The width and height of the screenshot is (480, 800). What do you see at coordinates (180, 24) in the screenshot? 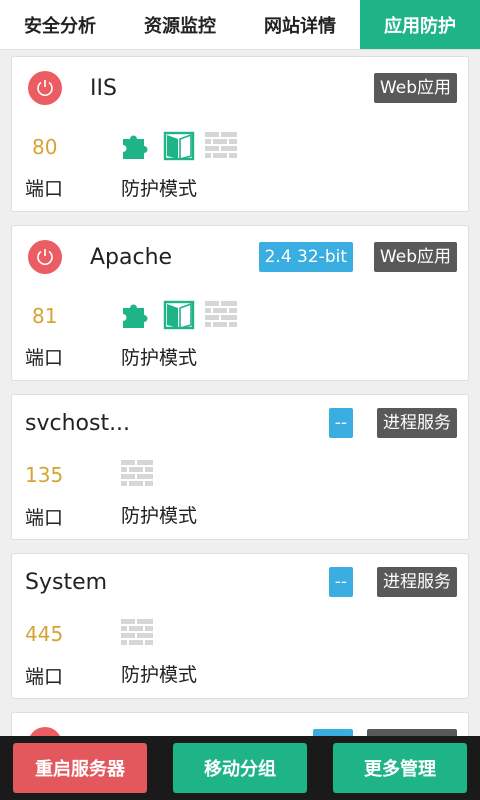
I see `tab-resource-monitor: 资源监控` at bounding box center [180, 24].